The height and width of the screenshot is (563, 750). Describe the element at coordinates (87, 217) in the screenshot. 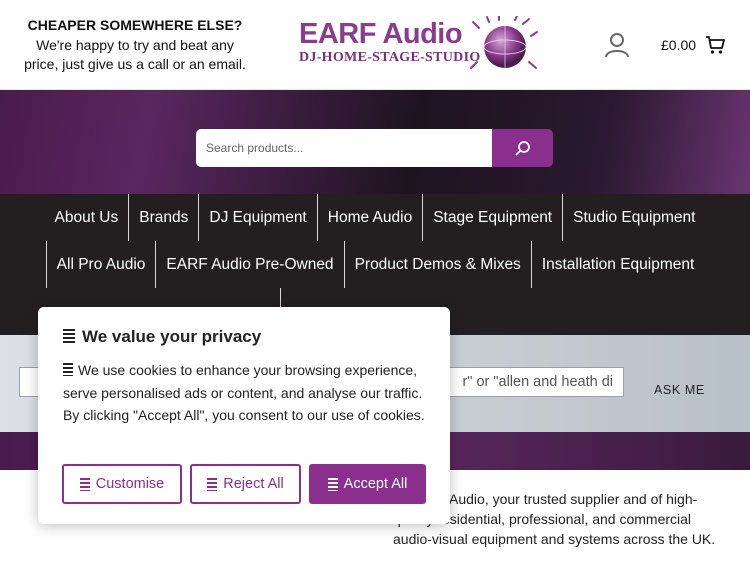

I see `nav-about-us: About Us` at that location.